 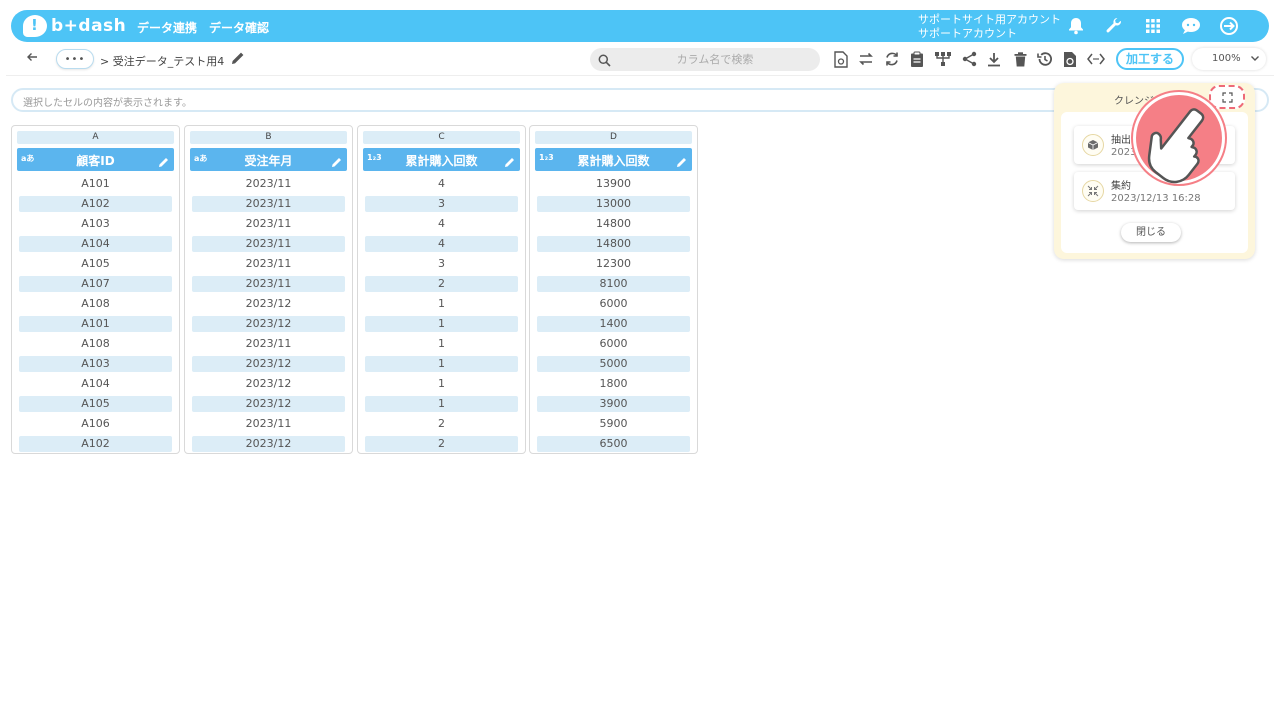 I want to click on table-cell: A106, so click(x=95, y=424).